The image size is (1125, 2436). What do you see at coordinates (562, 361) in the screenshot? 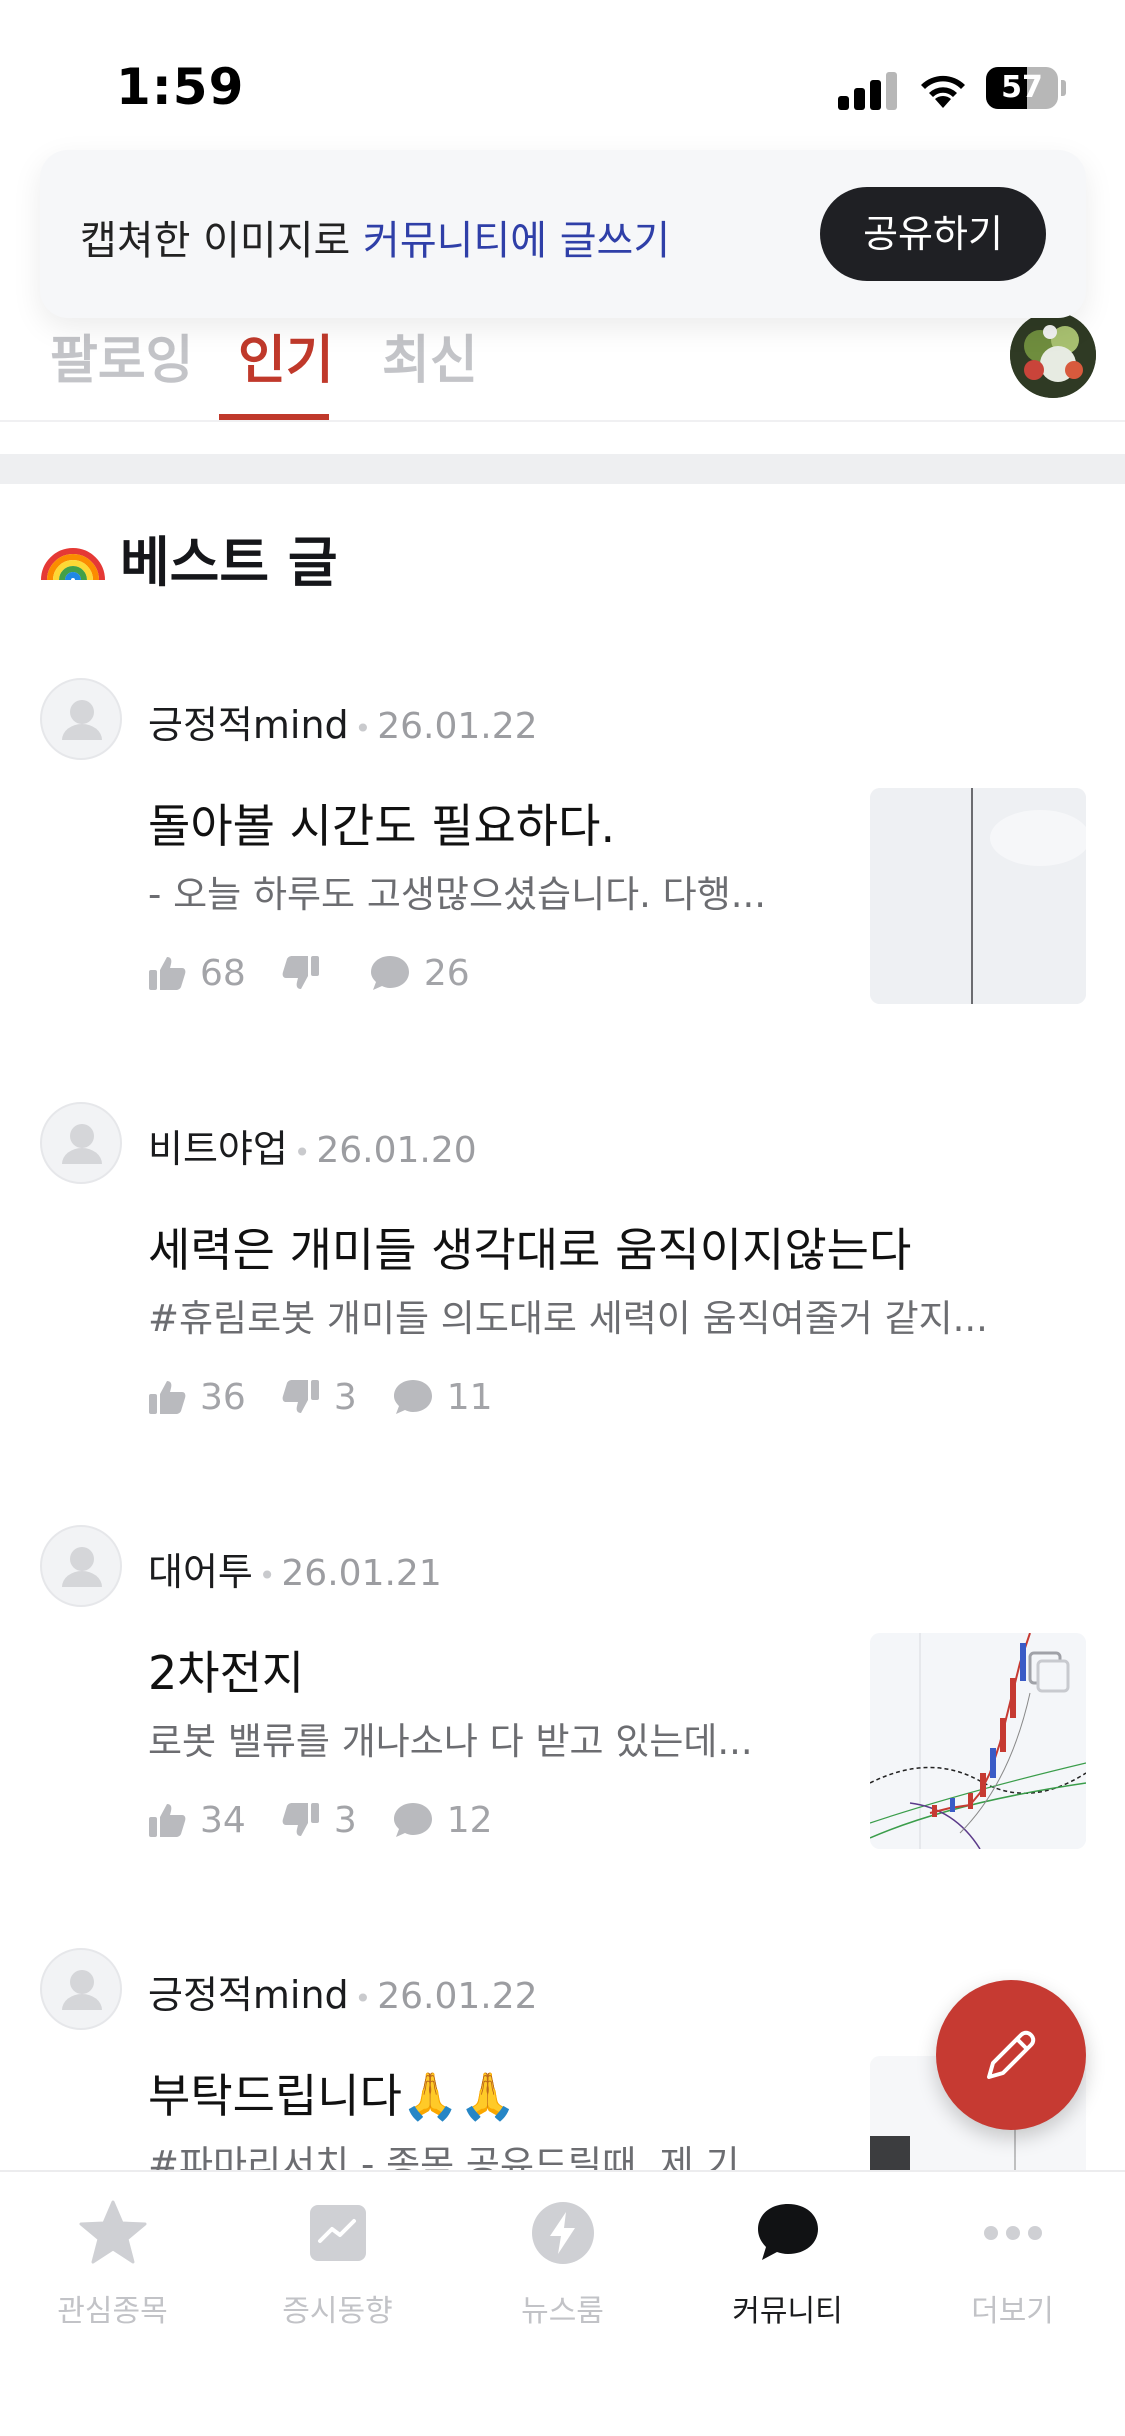
I see `community-tabs: 팔로잉 인기 최신` at bounding box center [562, 361].